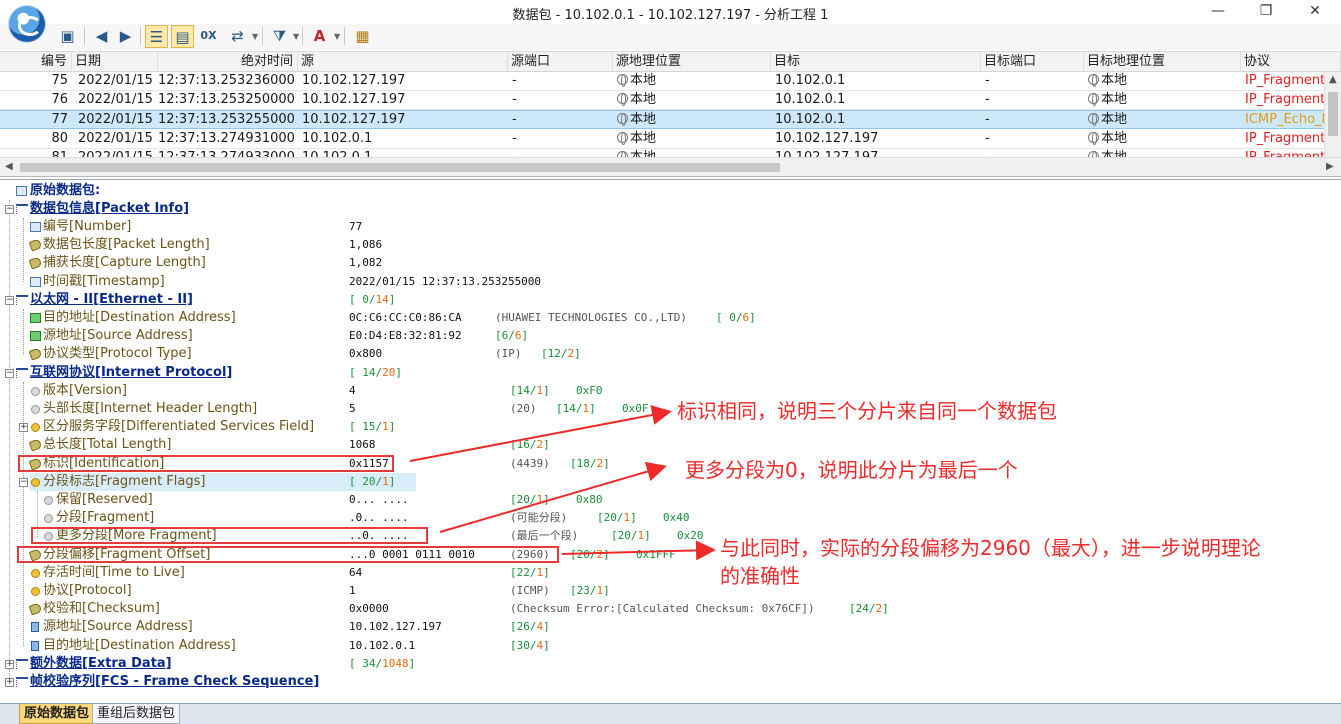 The height and width of the screenshot is (724, 1341). I want to click on hex-view-icon: 0X, so click(208, 36).